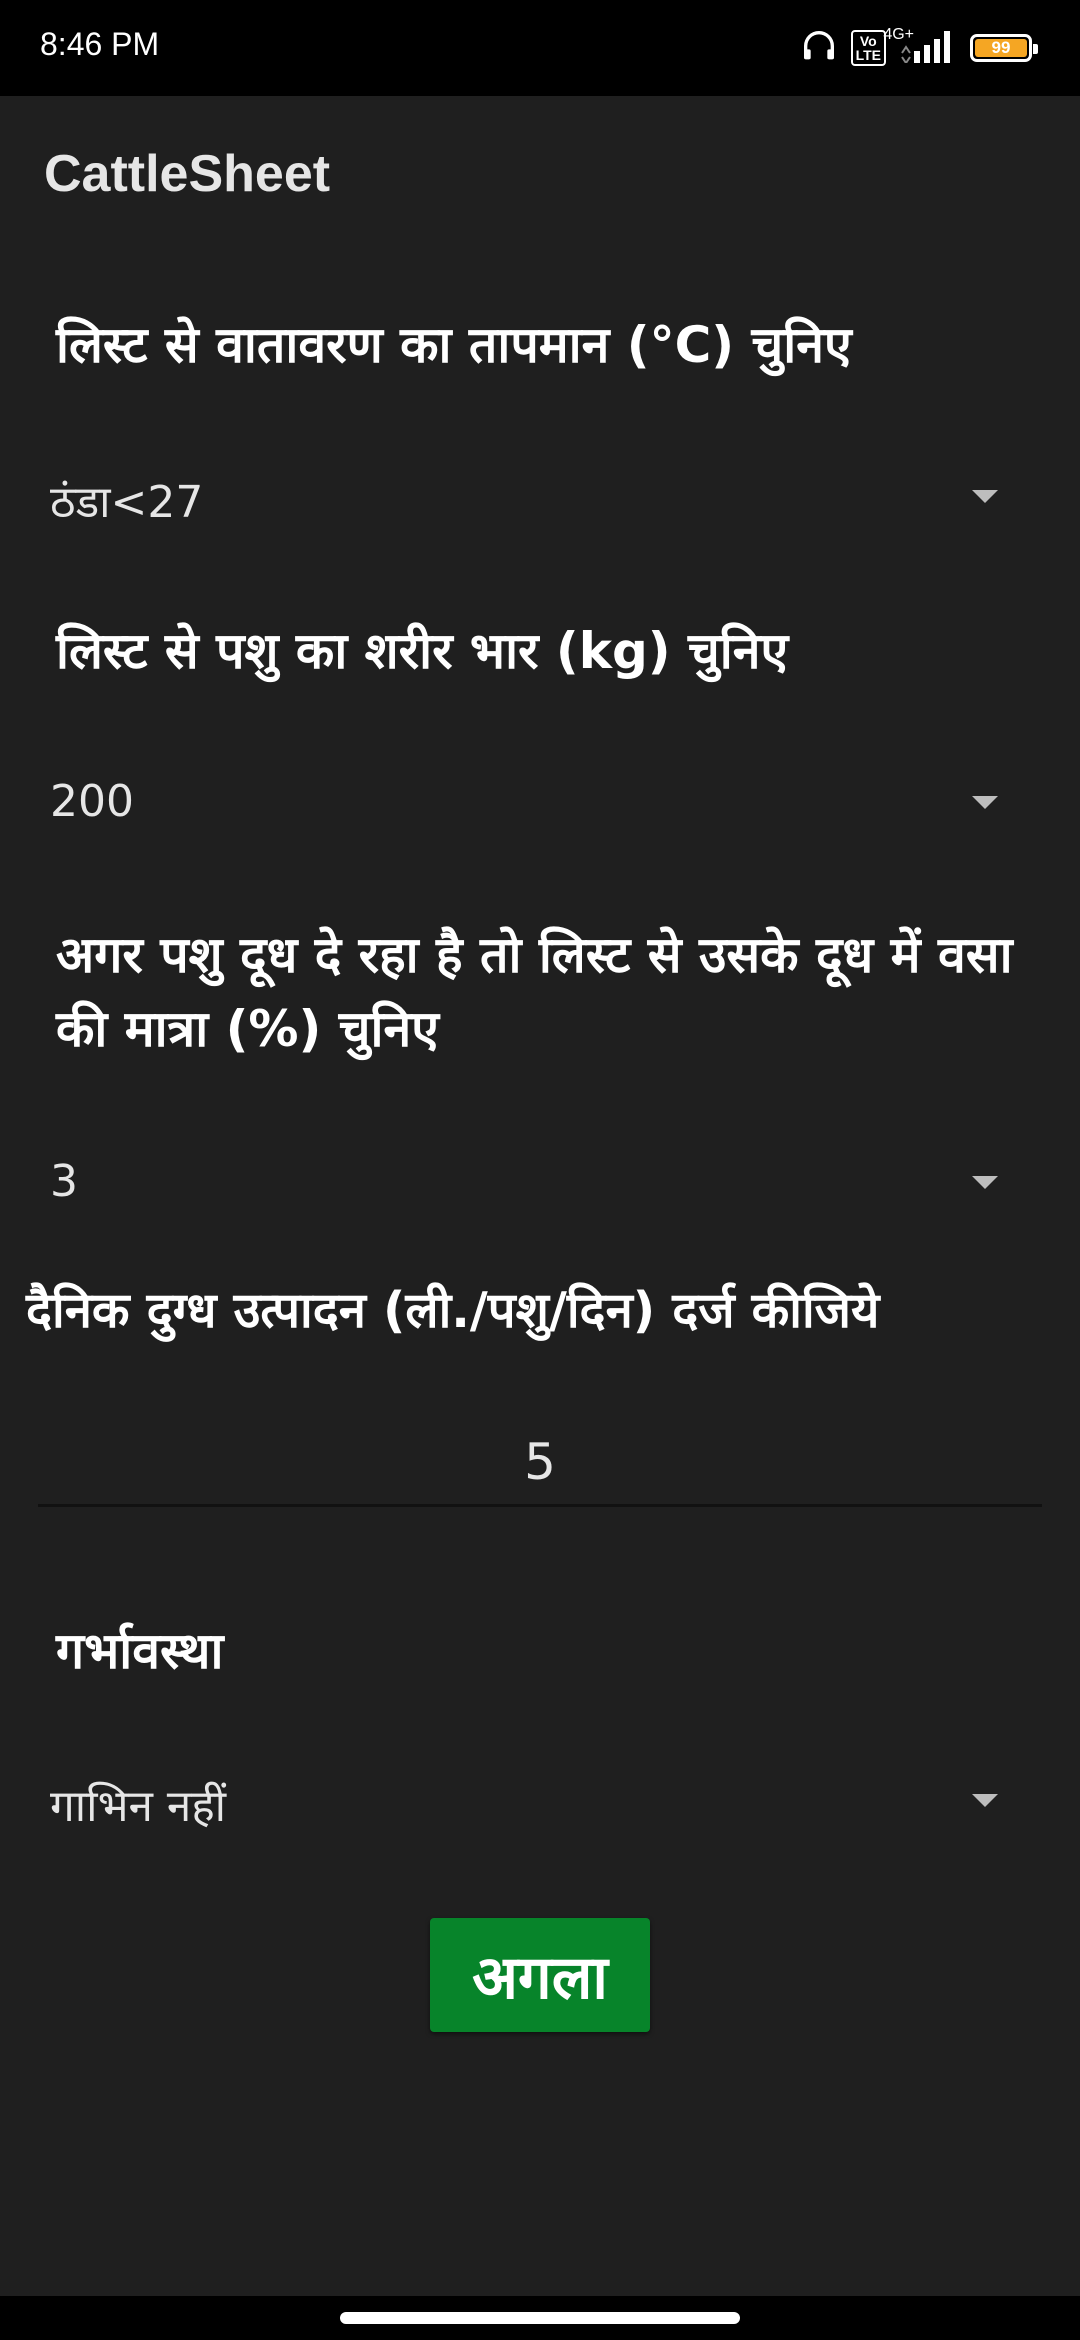  What do you see at coordinates (100, 44) in the screenshot?
I see `status-time: 8:46 PM` at bounding box center [100, 44].